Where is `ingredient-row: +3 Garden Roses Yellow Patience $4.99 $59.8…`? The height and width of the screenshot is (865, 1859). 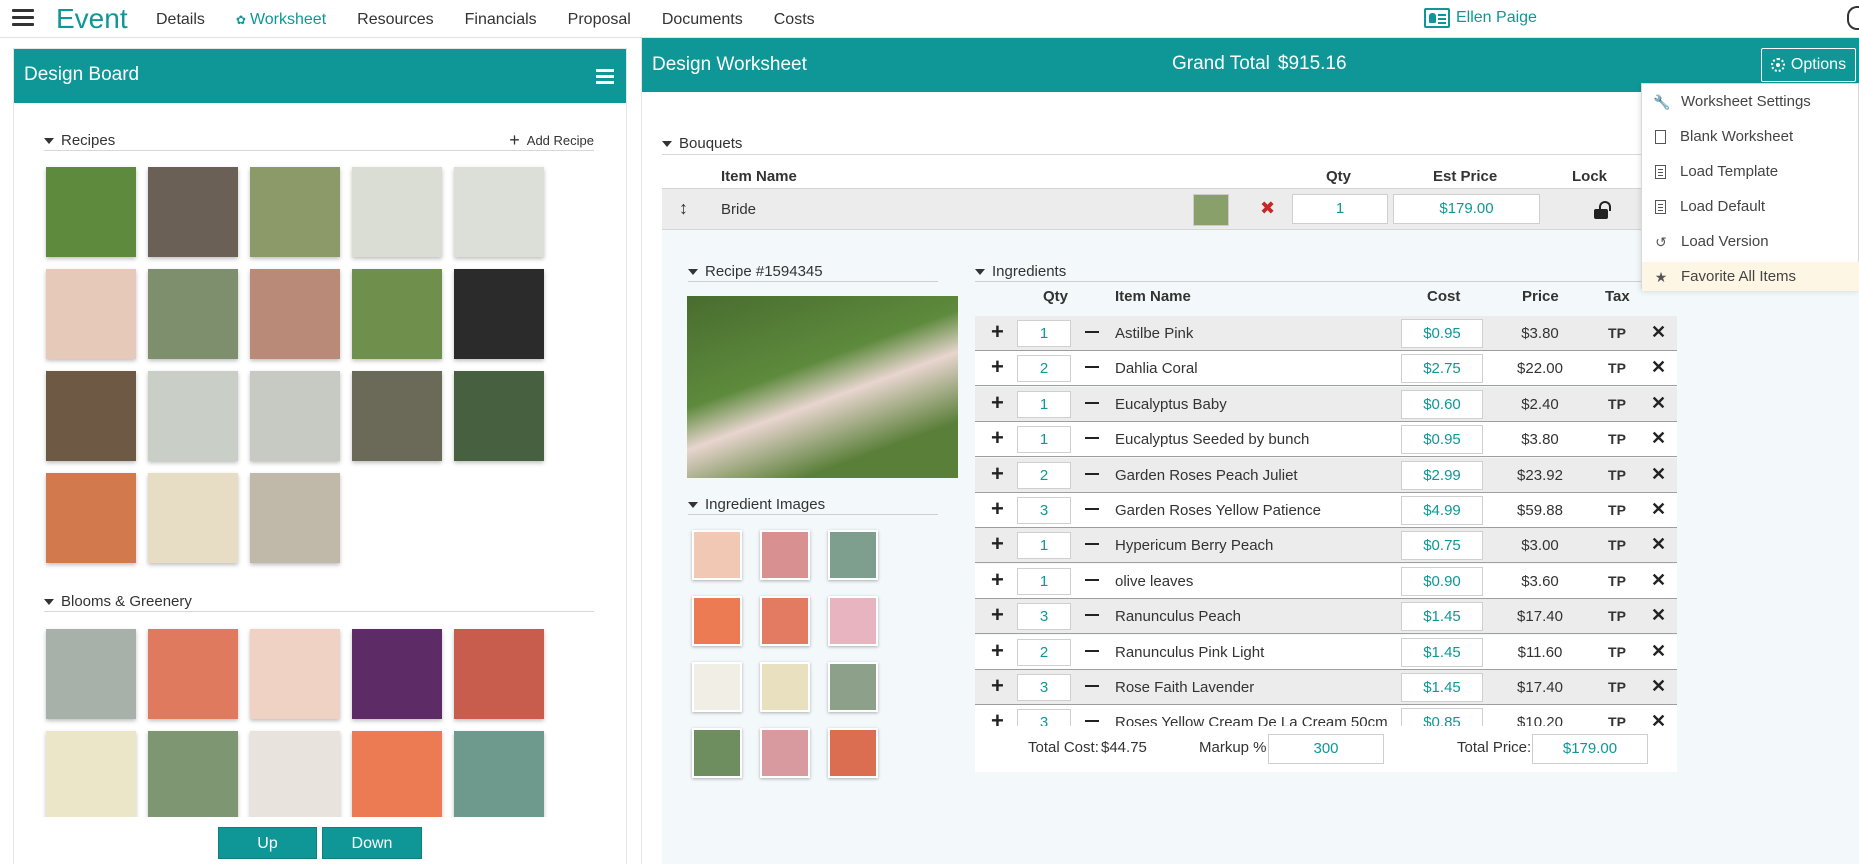
ingredient-row: +3 Garden Roses Yellow Patience $4.99 $59.8… is located at coordinates (1326, 510).